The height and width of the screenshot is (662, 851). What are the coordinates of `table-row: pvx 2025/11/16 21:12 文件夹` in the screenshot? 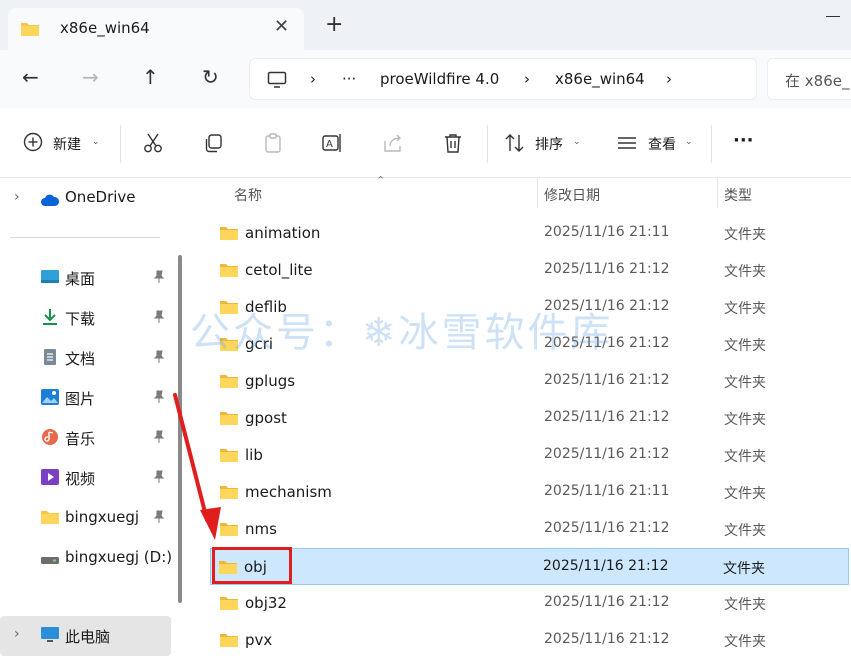 It's located at (531, 640).